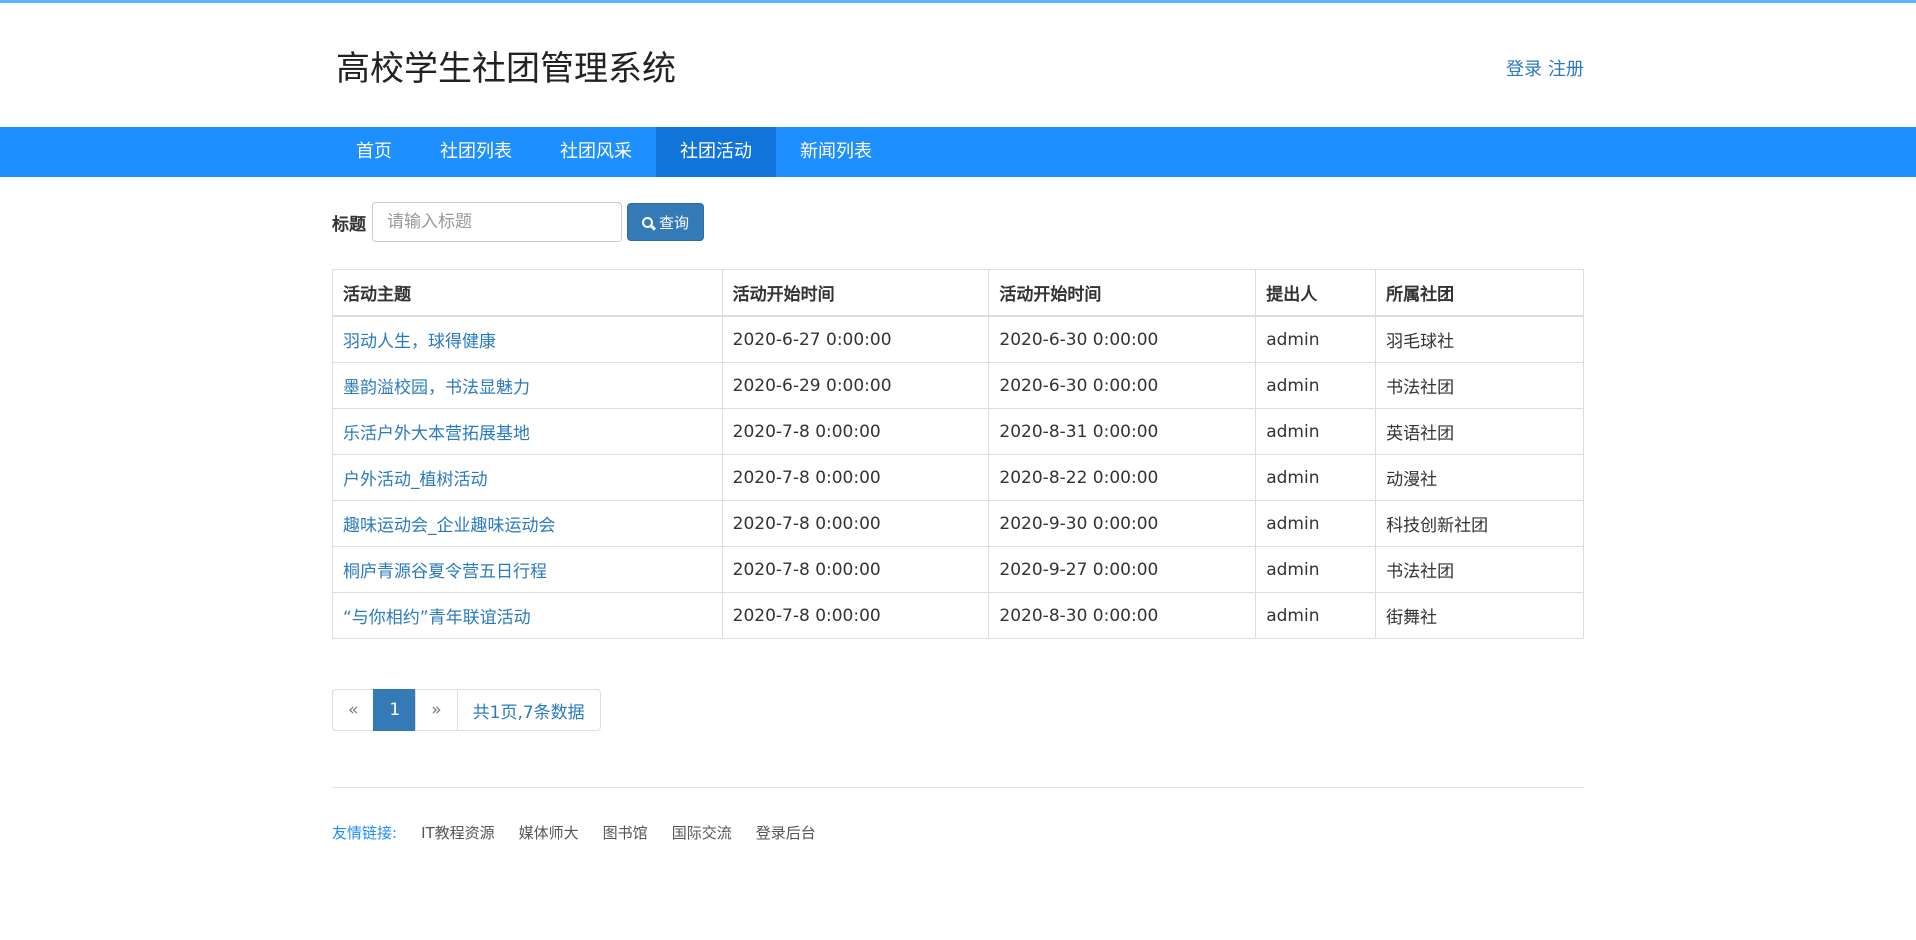  I want to click on search-button: 查询, so click(666, 222).